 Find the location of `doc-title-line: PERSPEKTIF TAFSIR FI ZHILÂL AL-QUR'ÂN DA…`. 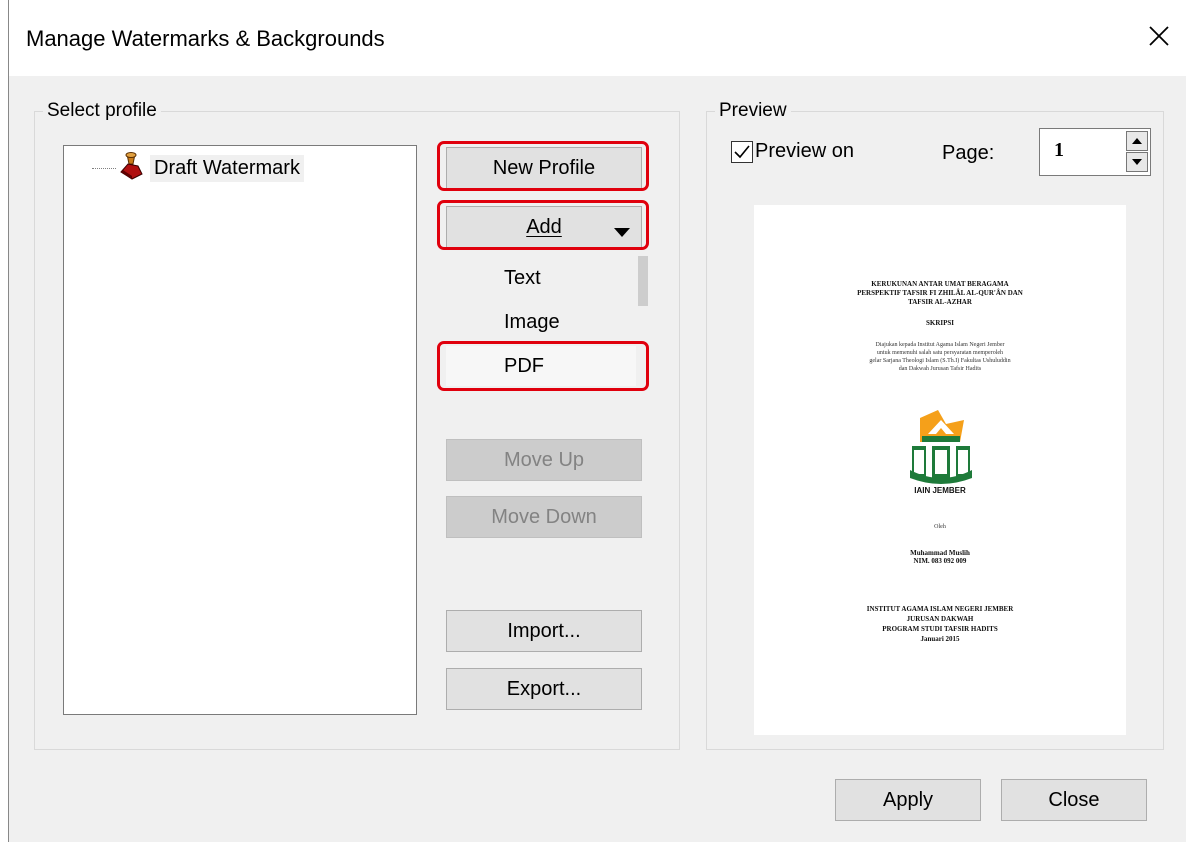

doc-title-line: PERSPEKTIF TAFSIR FI ZHILÂL AL-QUR'ÂN DA… is located at coordinates (940, 293).